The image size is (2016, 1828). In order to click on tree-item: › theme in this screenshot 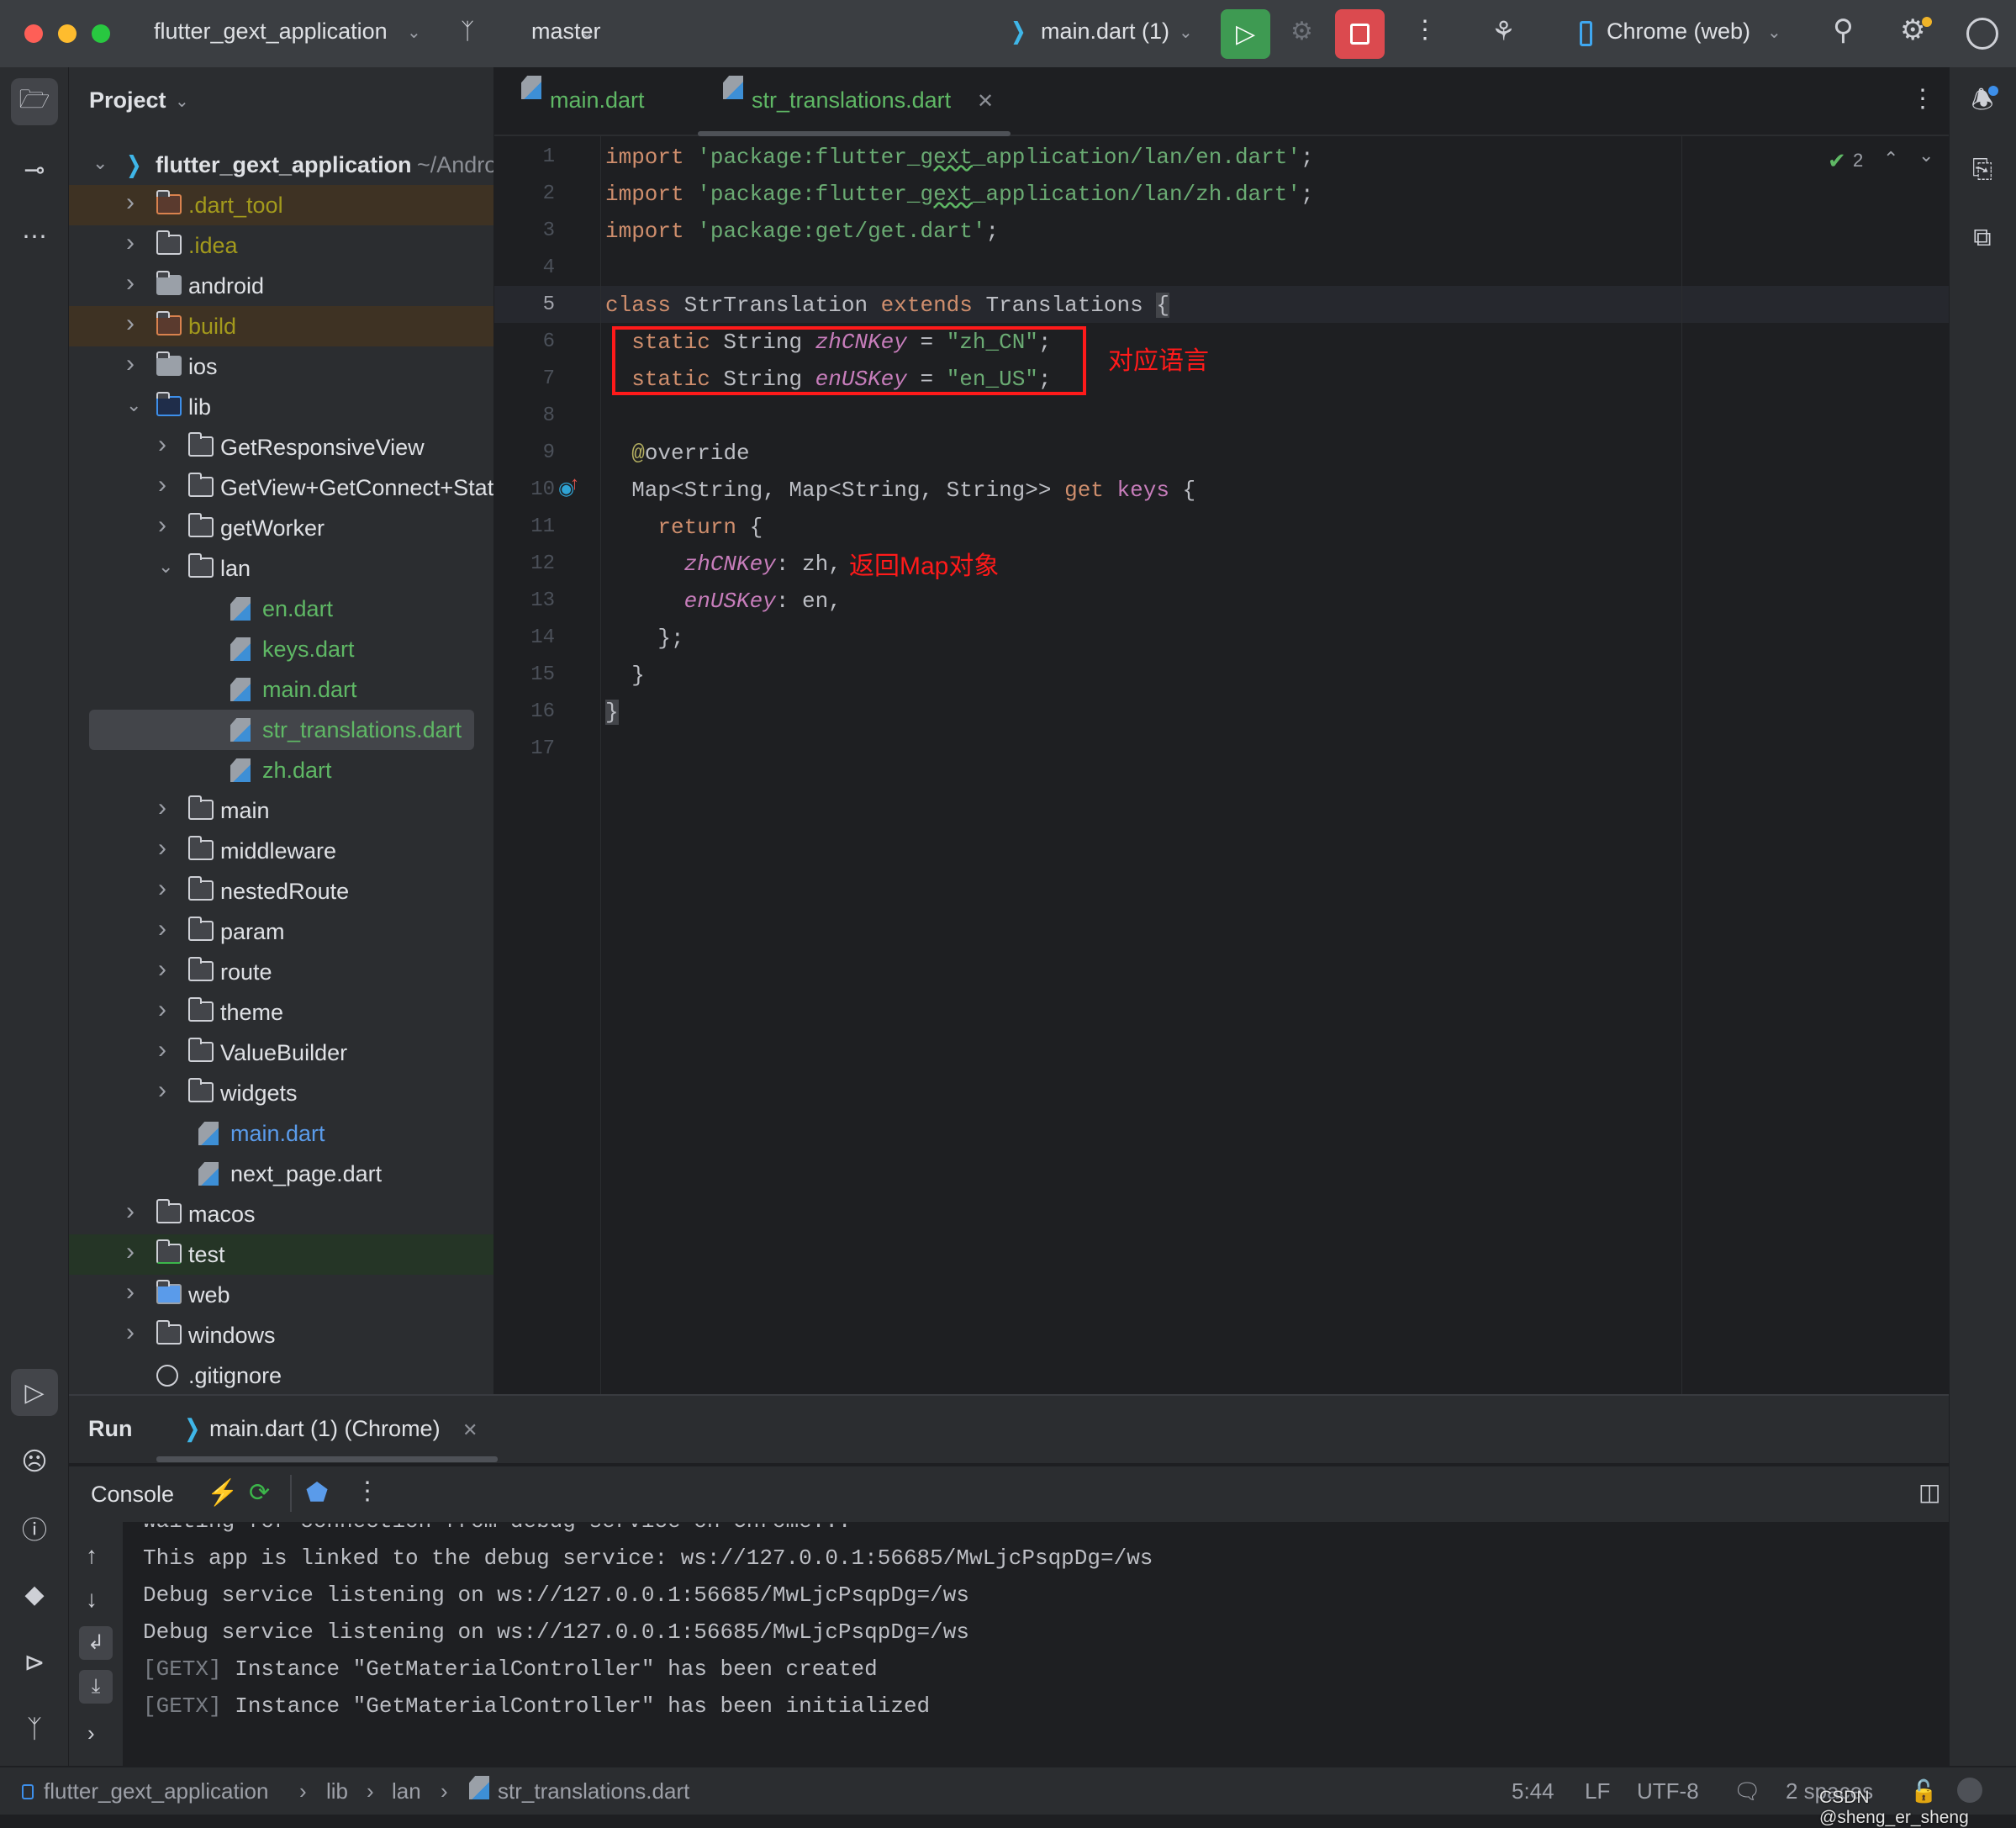, I will do `click(281, 1013)`.